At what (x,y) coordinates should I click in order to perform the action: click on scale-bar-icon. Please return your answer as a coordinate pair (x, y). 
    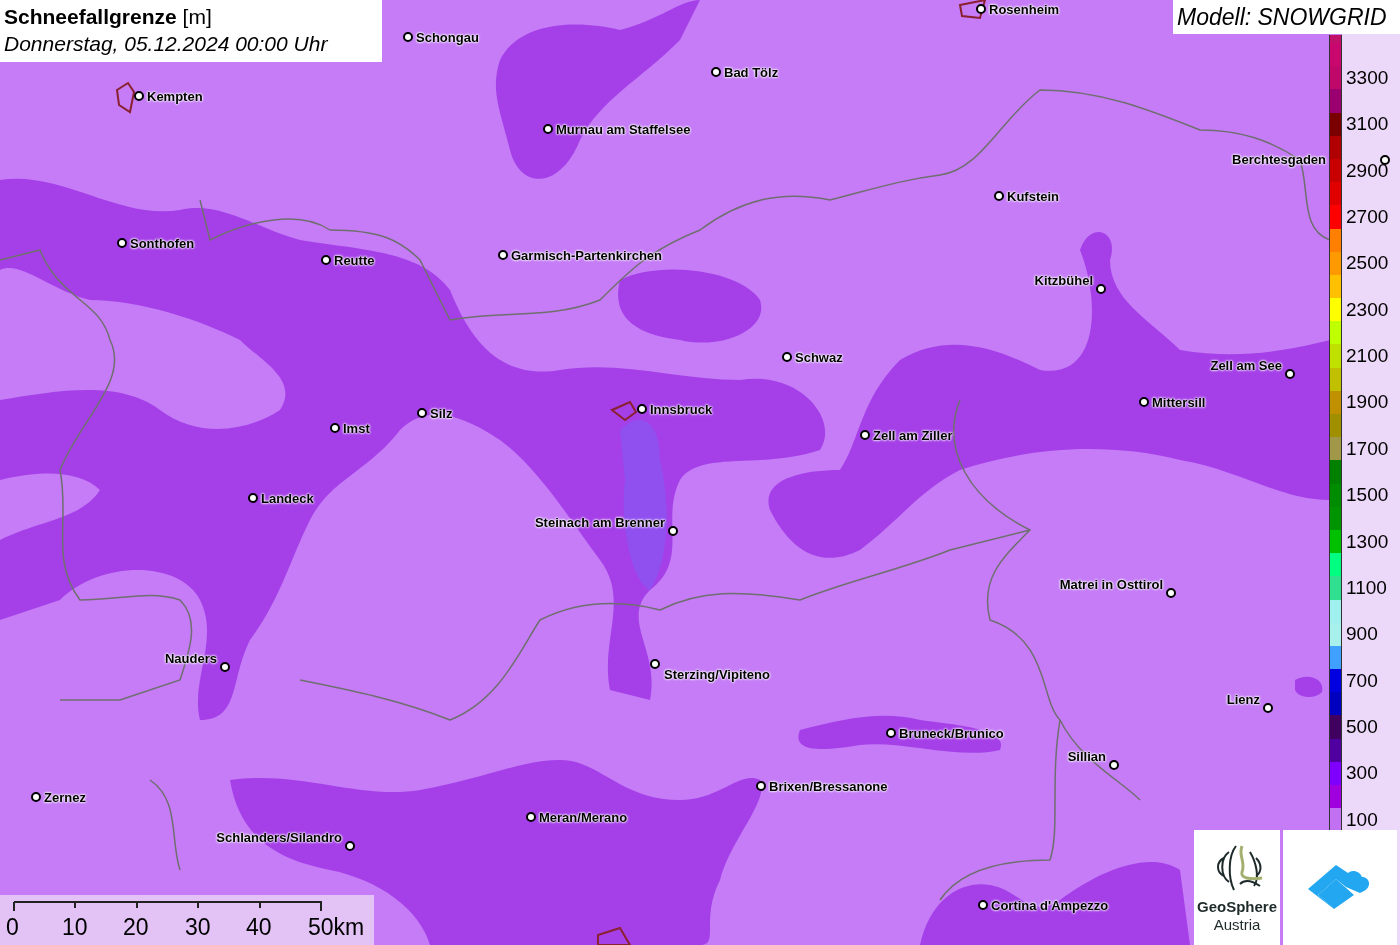
    Looking at the image, I should click on (168, 906).